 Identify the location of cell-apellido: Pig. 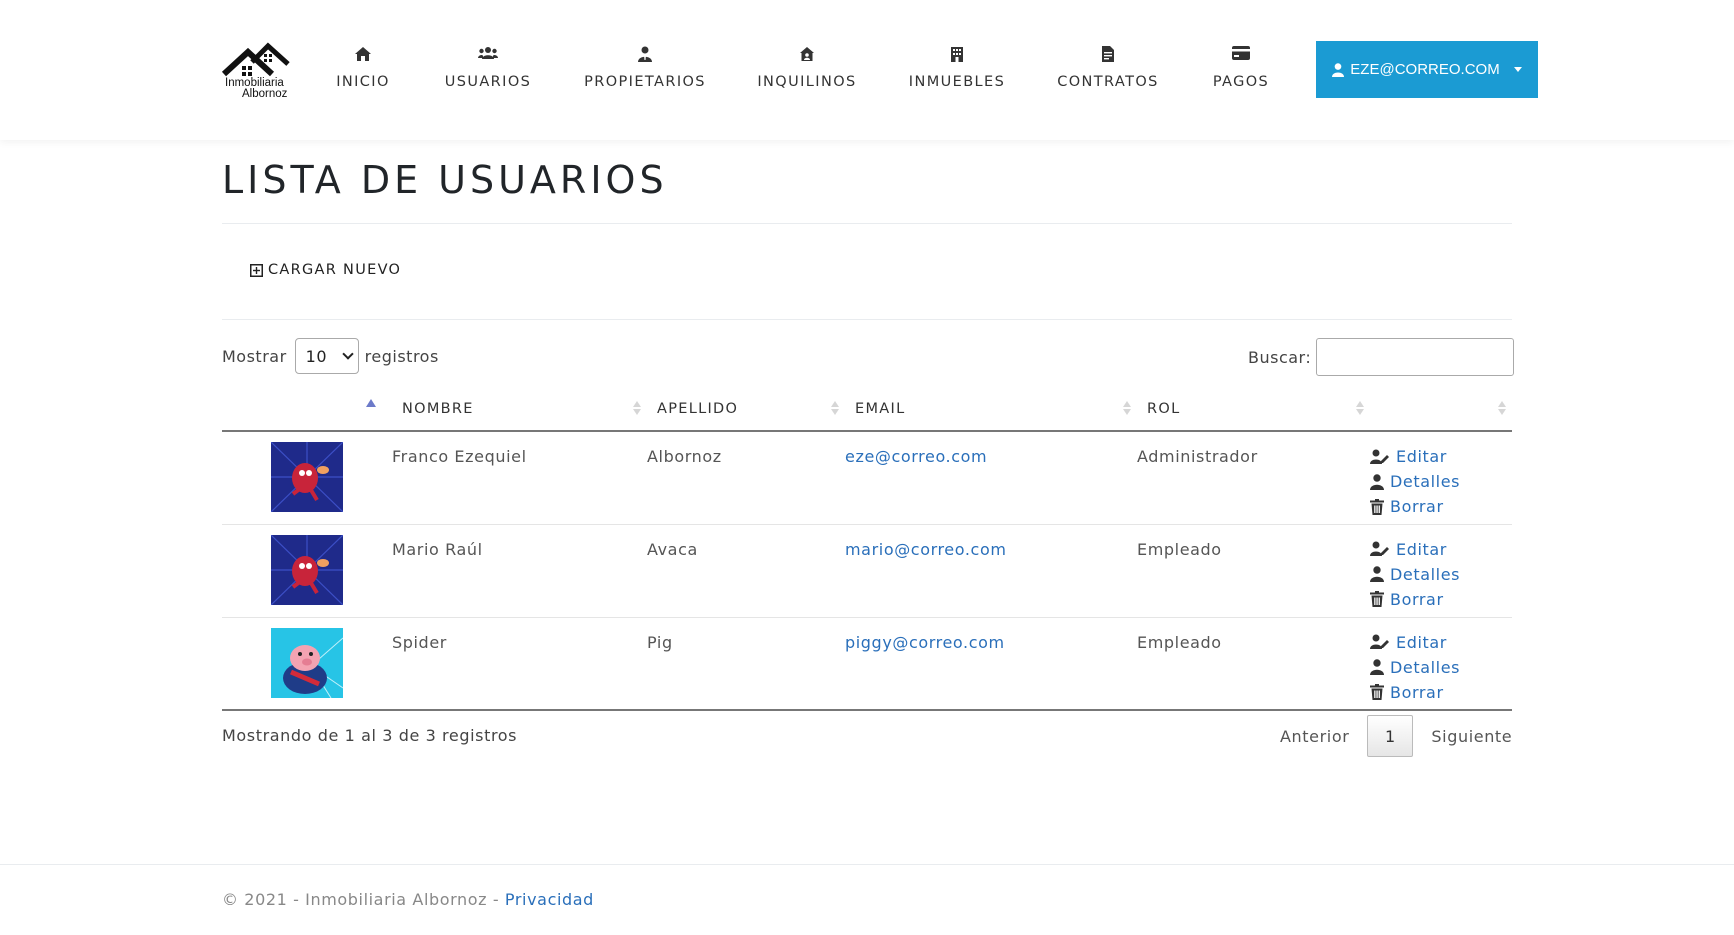
(746, 664).